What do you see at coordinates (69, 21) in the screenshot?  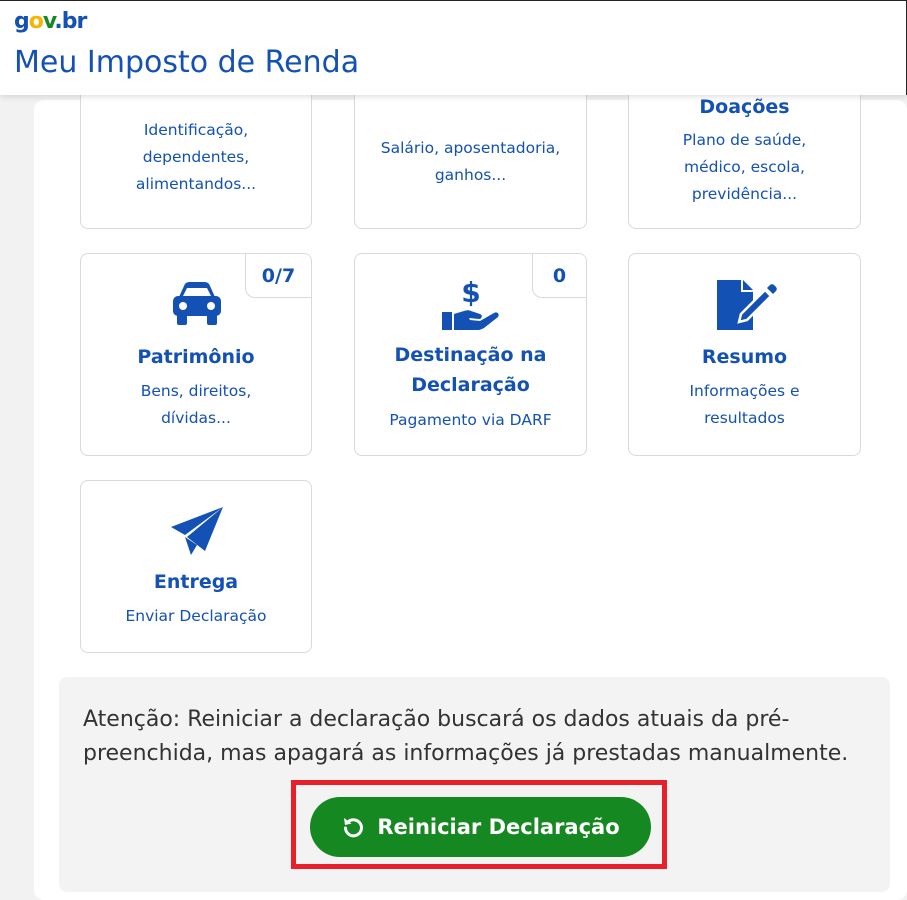 I see `logo-letter-b: b` at bounding box center [69, 21].